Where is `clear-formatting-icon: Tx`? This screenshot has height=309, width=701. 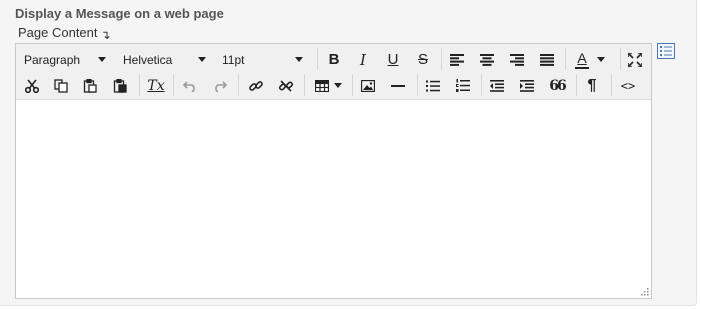
clear-formatting-icon: Tx is located at coordinates (156, 85).